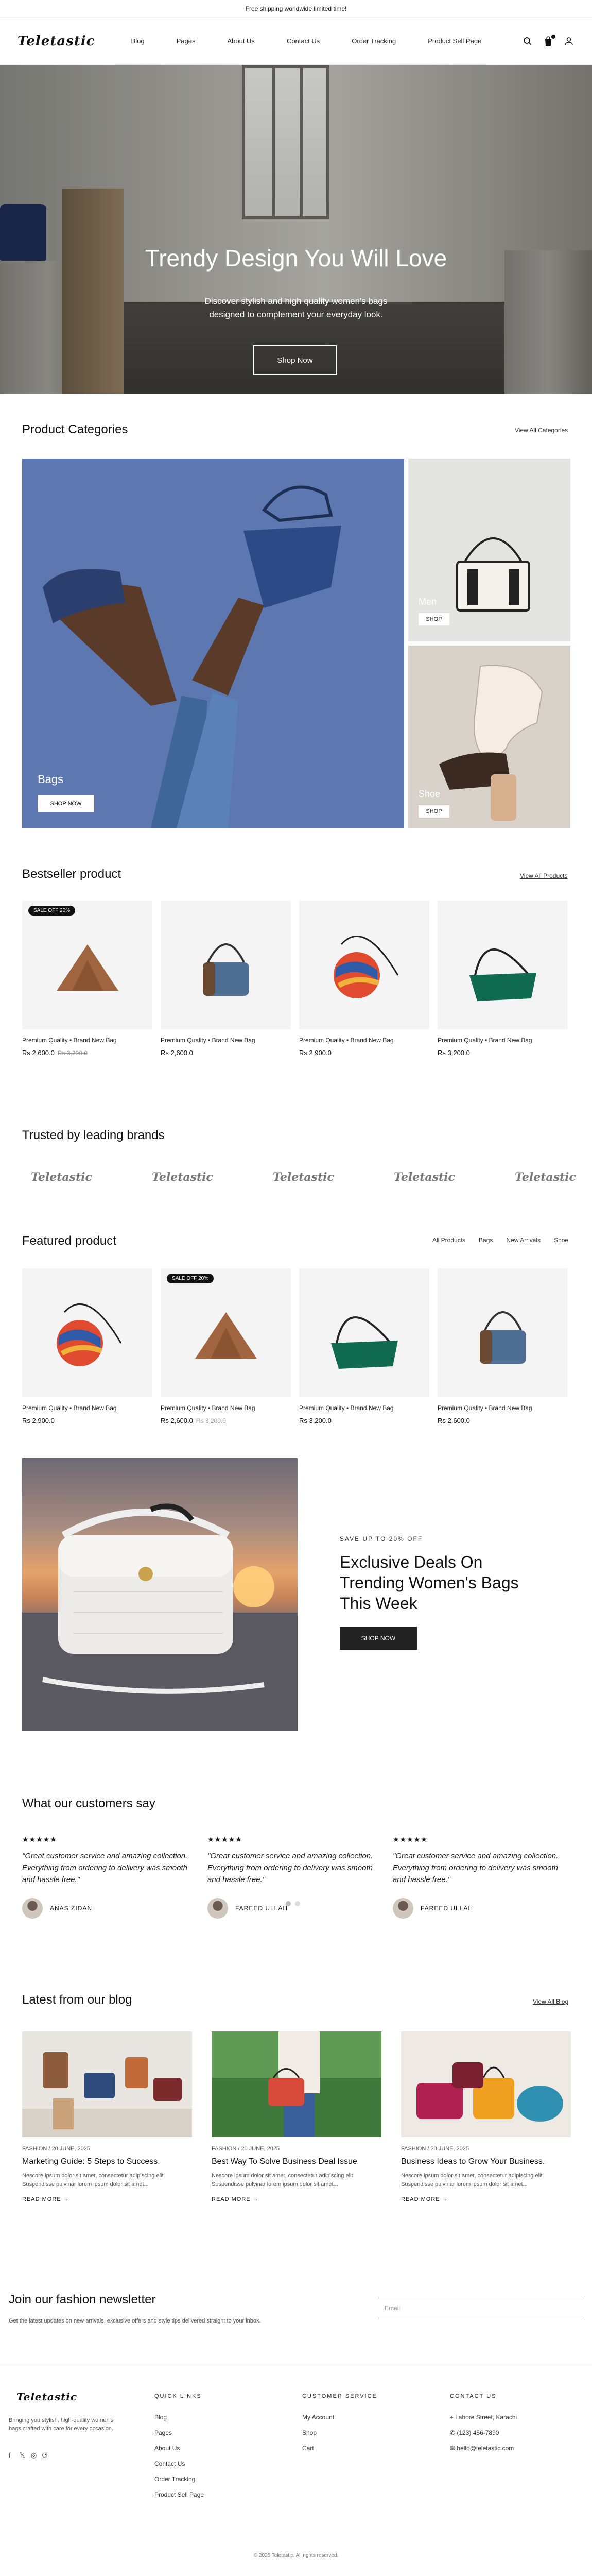 Image resolution: width=592 pixels, height=2576 pixels. Describe the element at coordinates (568, 41) in the screenshot. I see `user-icon` at that location.